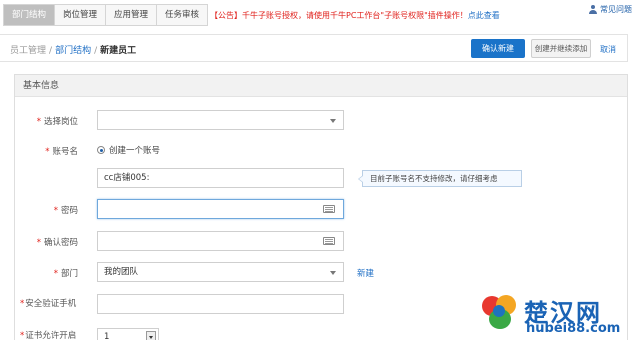 This screenshot has height=340, width=640. What do you see at coordinates (57, 122) in the screenshot?
I see `position-label: * 选择岗位` at bounding box center [57, 122].